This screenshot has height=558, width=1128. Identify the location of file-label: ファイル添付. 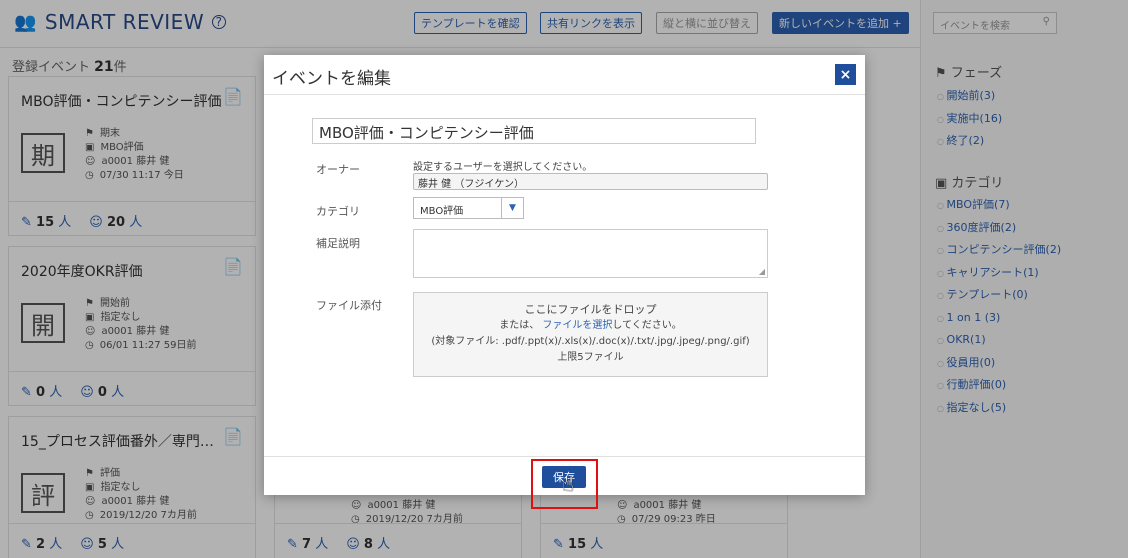
(349, 305).